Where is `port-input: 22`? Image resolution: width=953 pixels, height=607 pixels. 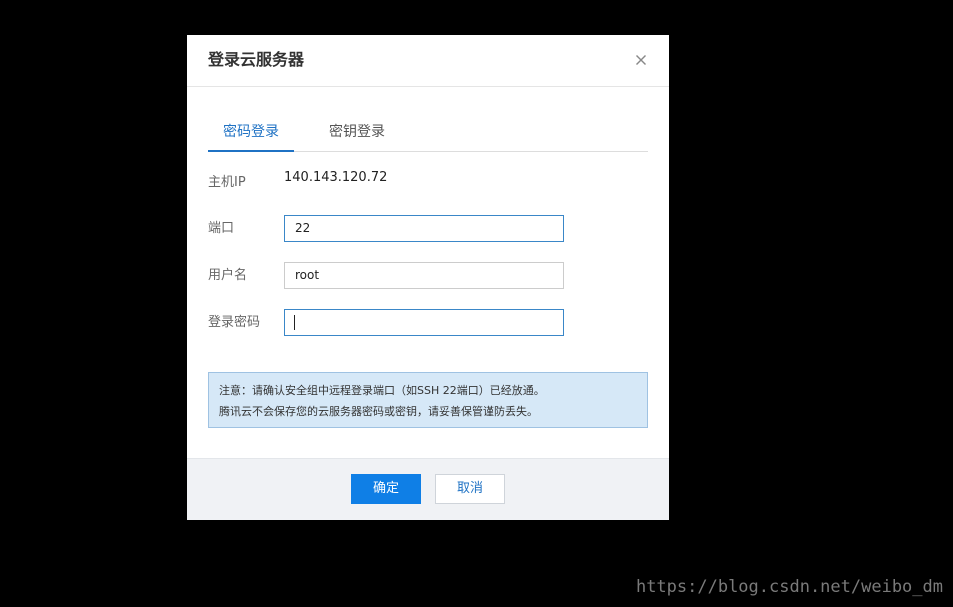 port-input: 22 is located at coordinates (424, 228).